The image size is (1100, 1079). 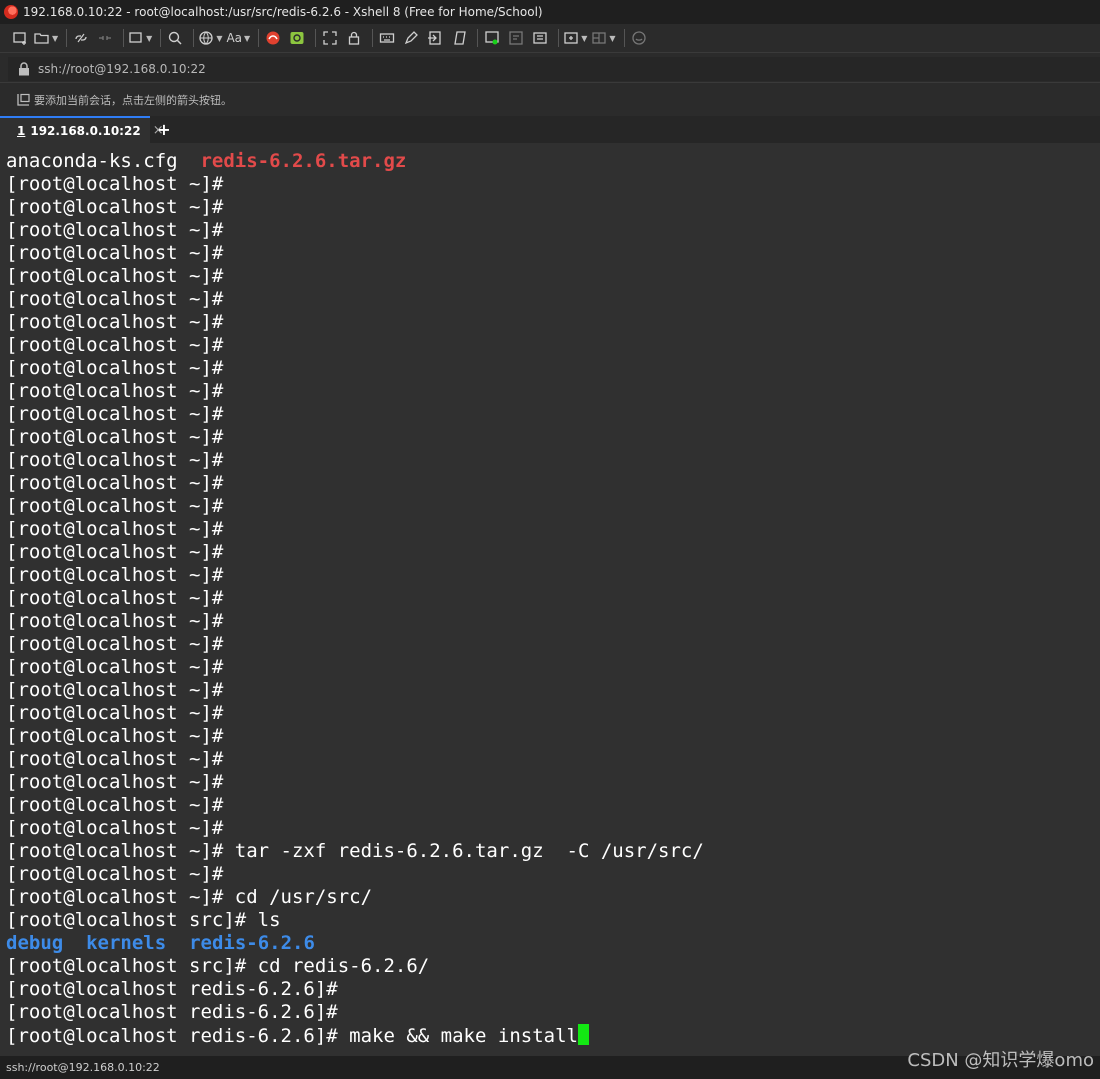 I want to click on xftp-icon, so click(x=273, y=38).